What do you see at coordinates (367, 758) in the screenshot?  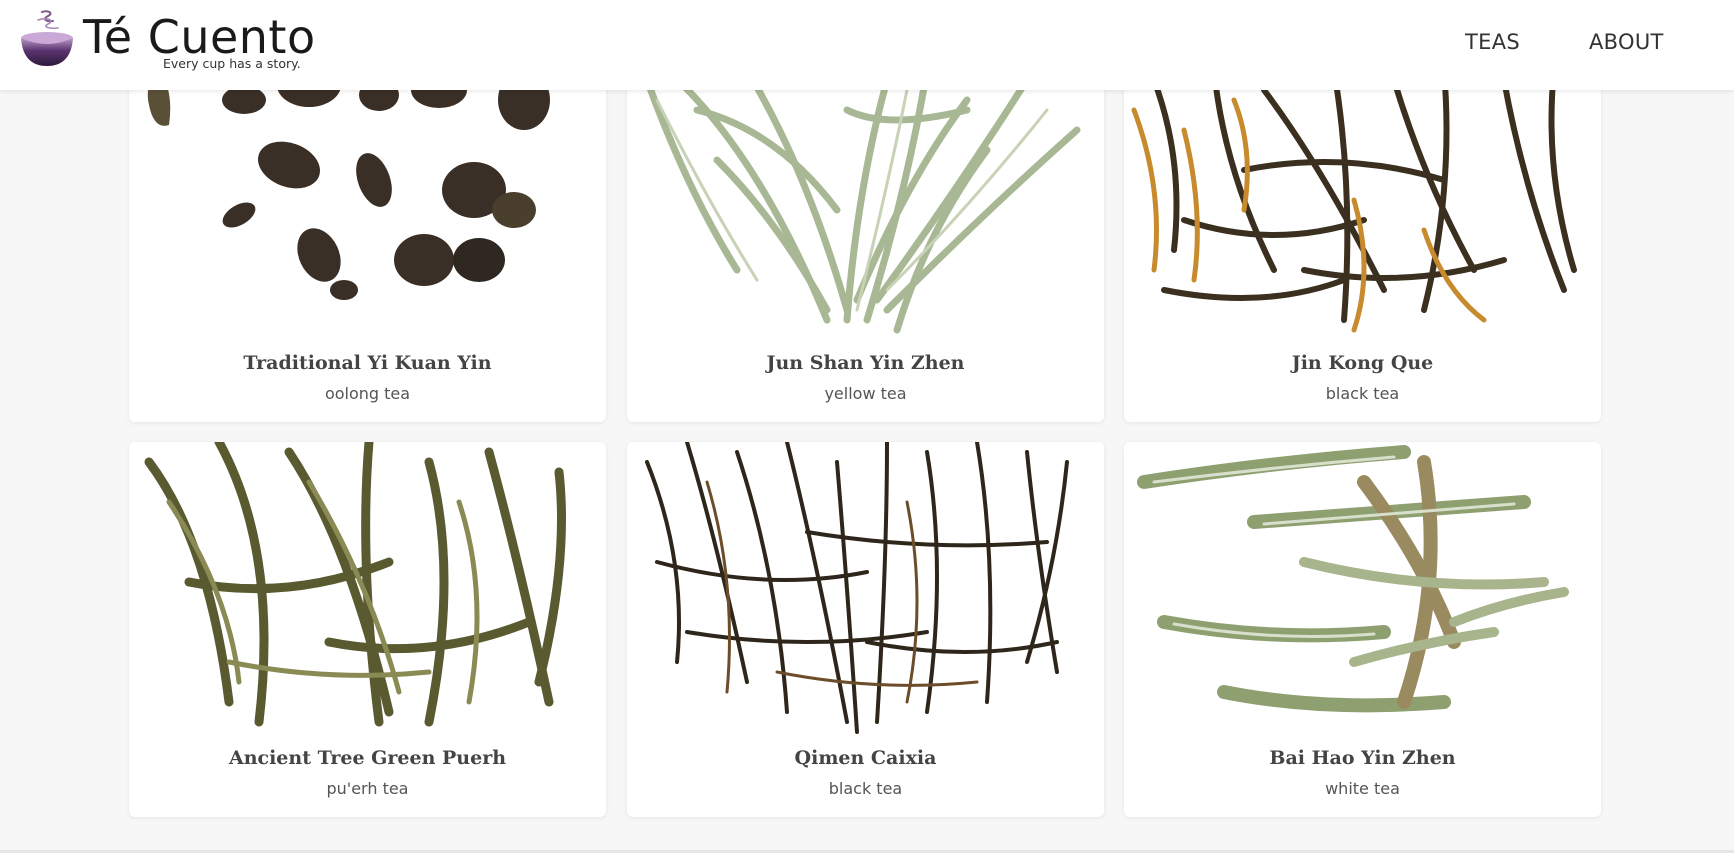 I see `tea-name: Ancient Tree Green Puerh` at bounding box center [367, 758].